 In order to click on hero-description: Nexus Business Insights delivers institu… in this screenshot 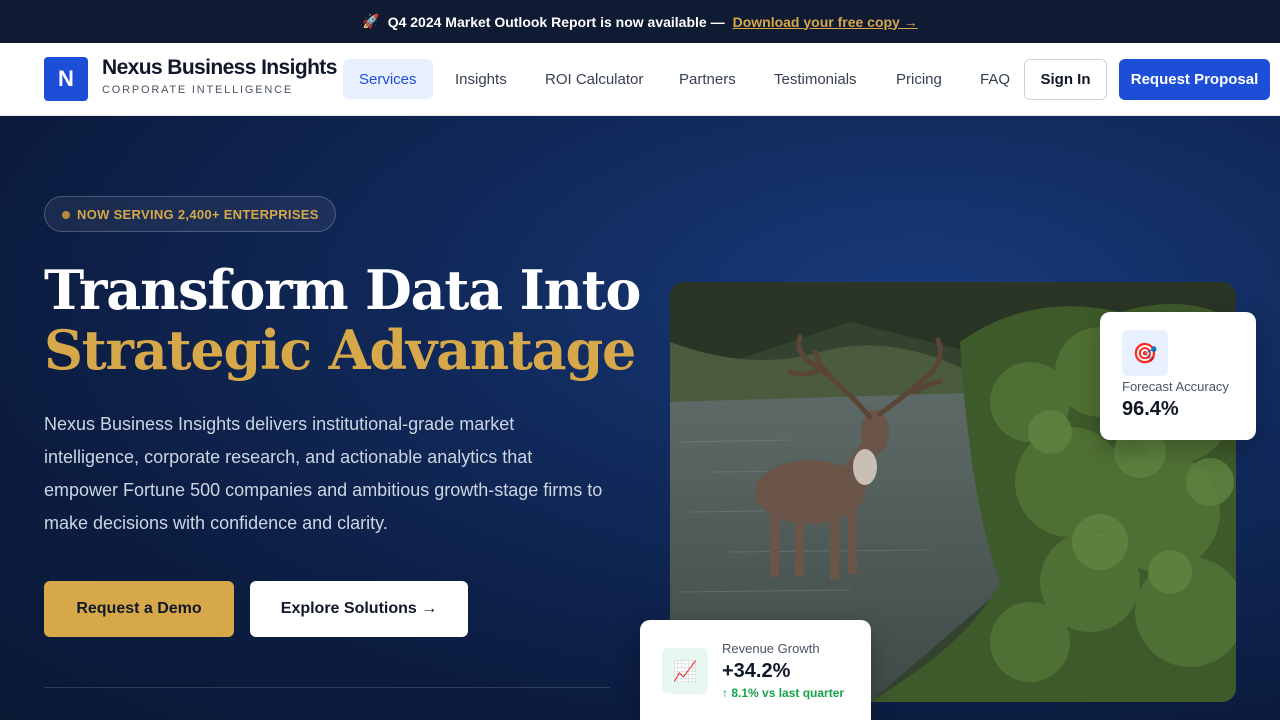, I will do `click(323, 473)`.